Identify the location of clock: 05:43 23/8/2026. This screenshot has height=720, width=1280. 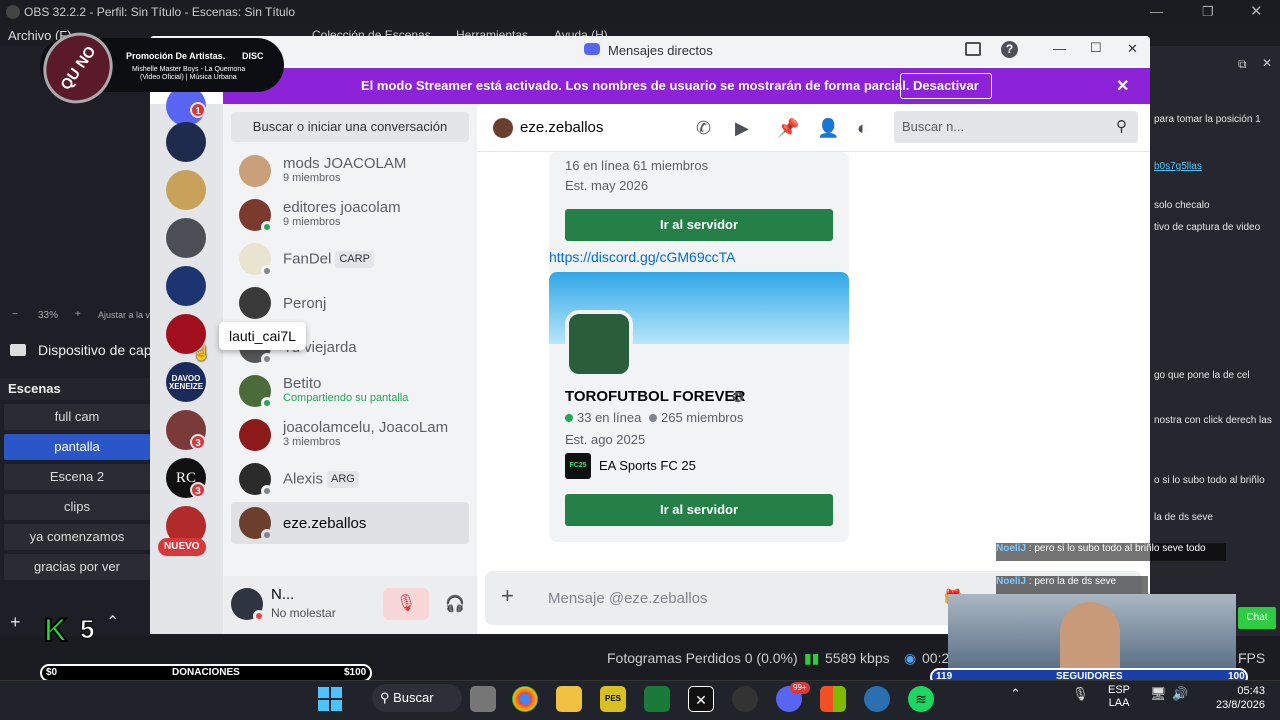
(1240, 698).